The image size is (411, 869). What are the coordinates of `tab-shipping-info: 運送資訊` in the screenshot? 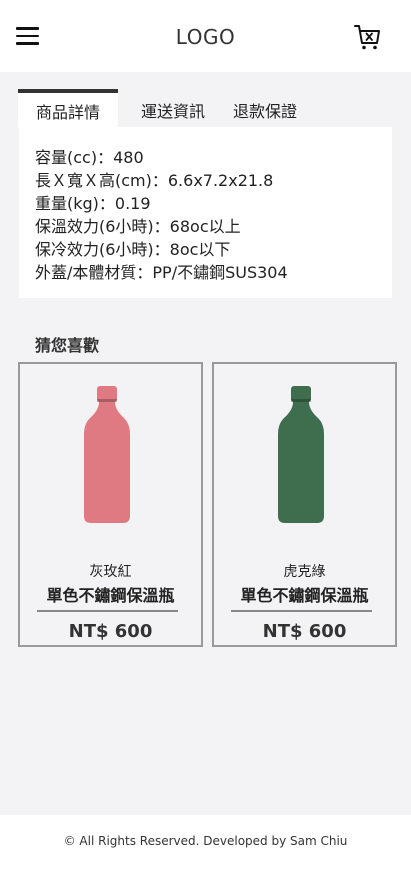 It's located at (173, 108).